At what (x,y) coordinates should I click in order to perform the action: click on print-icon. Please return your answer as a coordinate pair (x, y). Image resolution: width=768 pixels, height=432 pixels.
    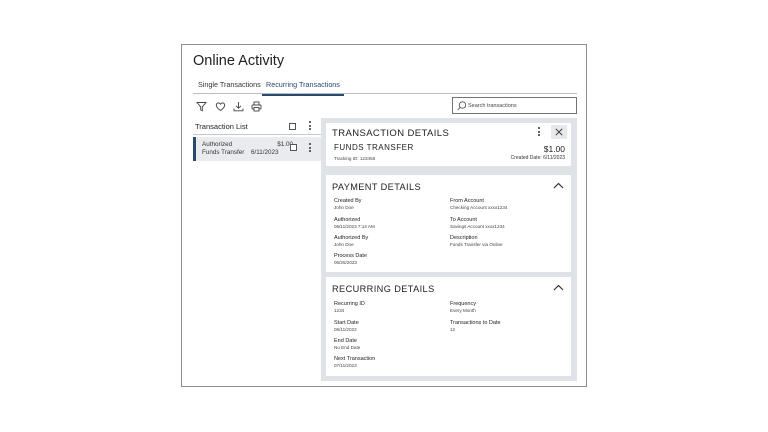
    Looking at the image, I should click on (256, 106).